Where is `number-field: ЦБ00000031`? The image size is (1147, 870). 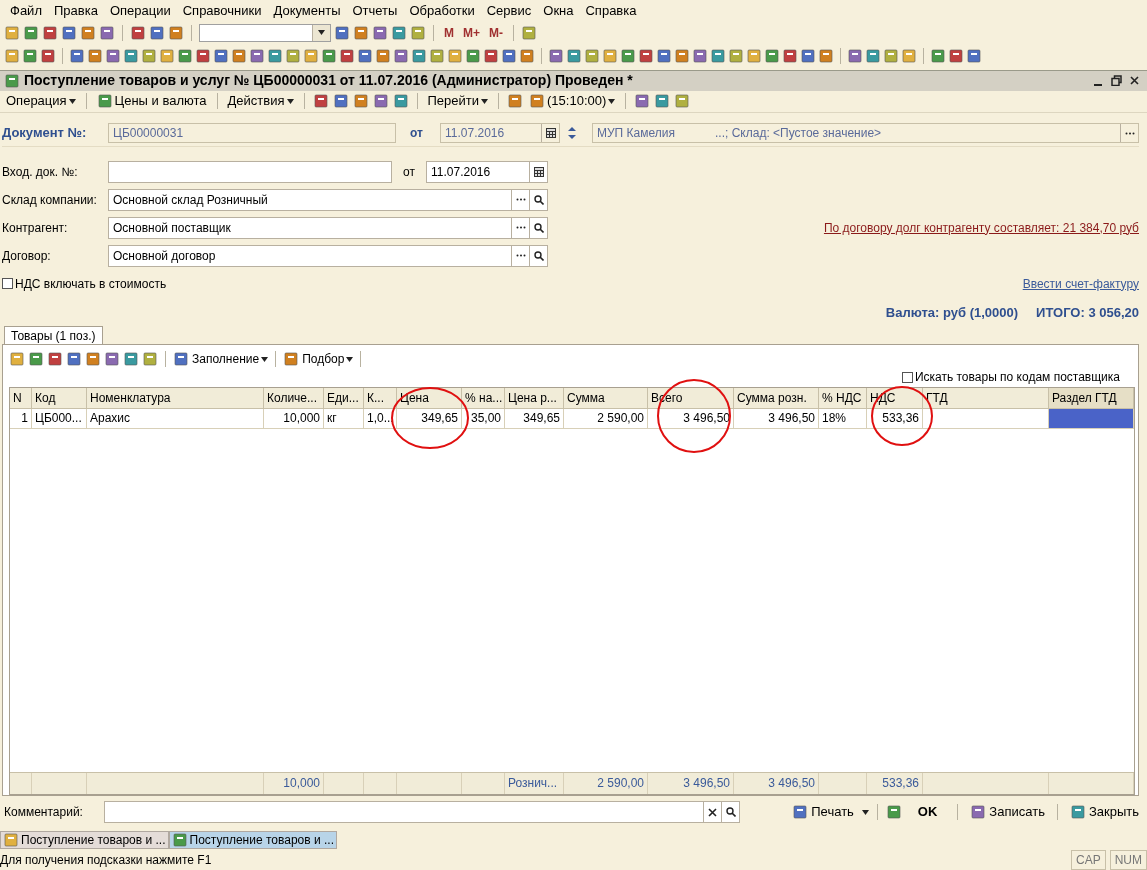
number-field: ЦБ00000031 is located at coordinates (252, 133).